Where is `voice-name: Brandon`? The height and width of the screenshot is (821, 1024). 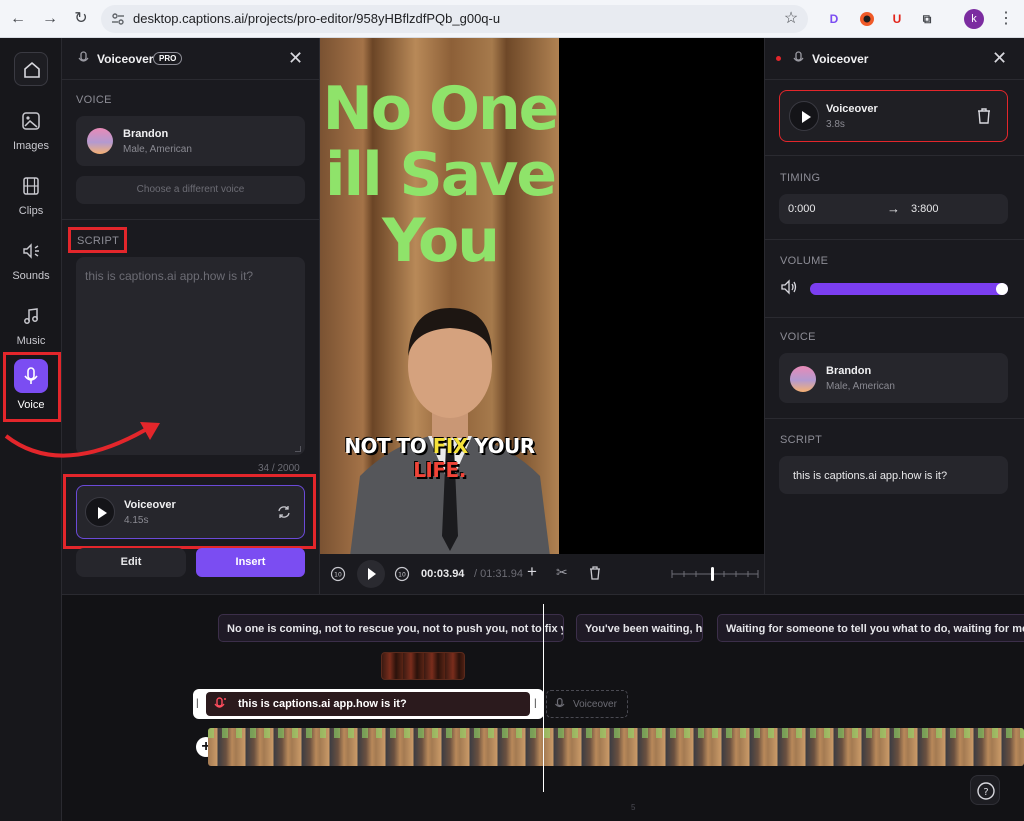
voice-name: Brandon is located at coordinates (849, 371).